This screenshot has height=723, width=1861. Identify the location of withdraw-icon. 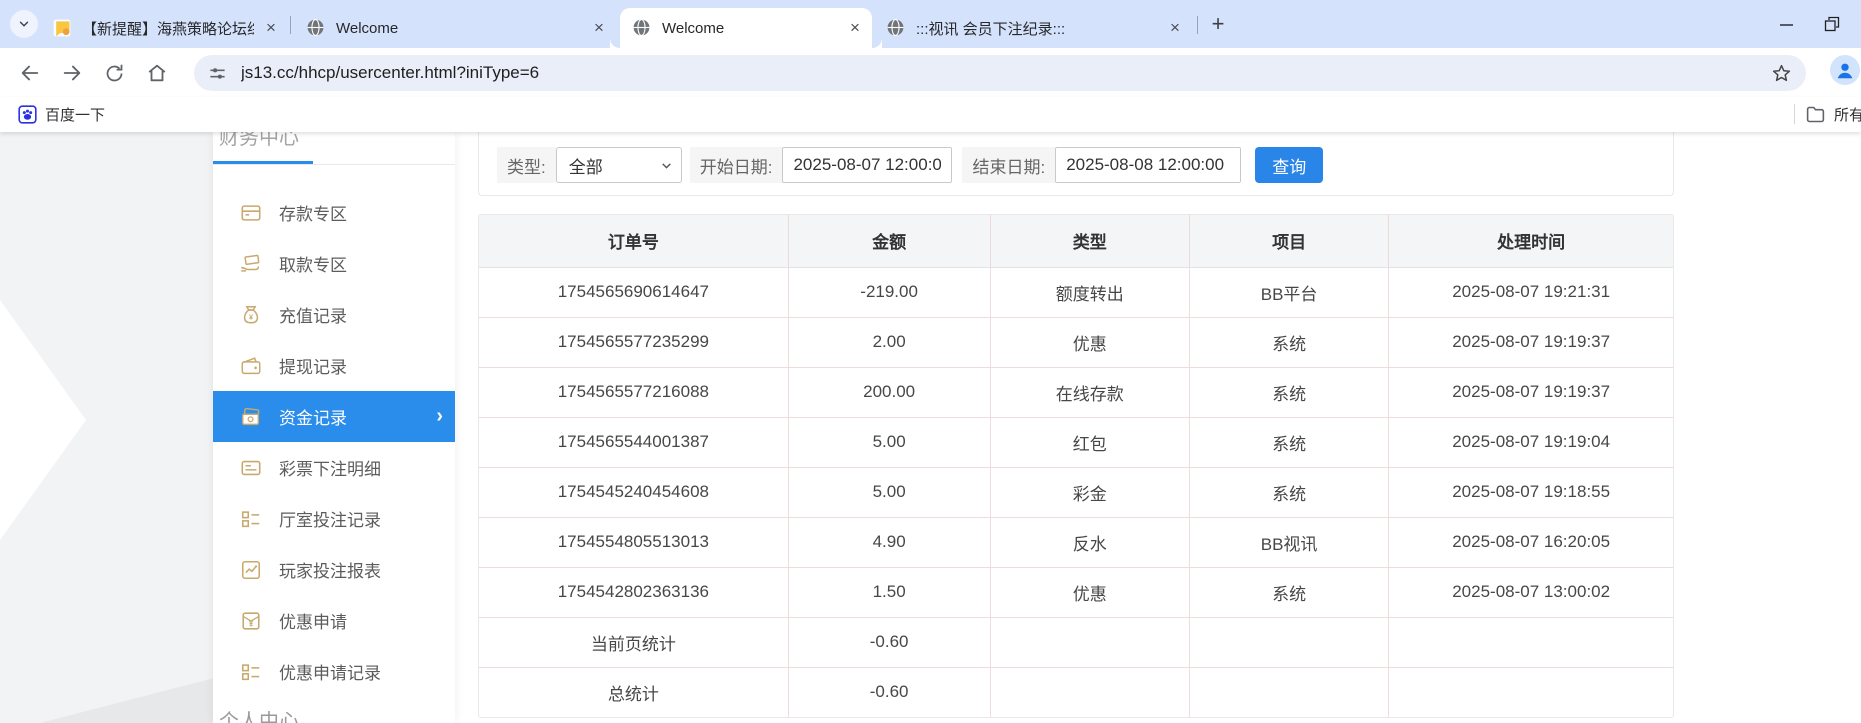
(251, 264).